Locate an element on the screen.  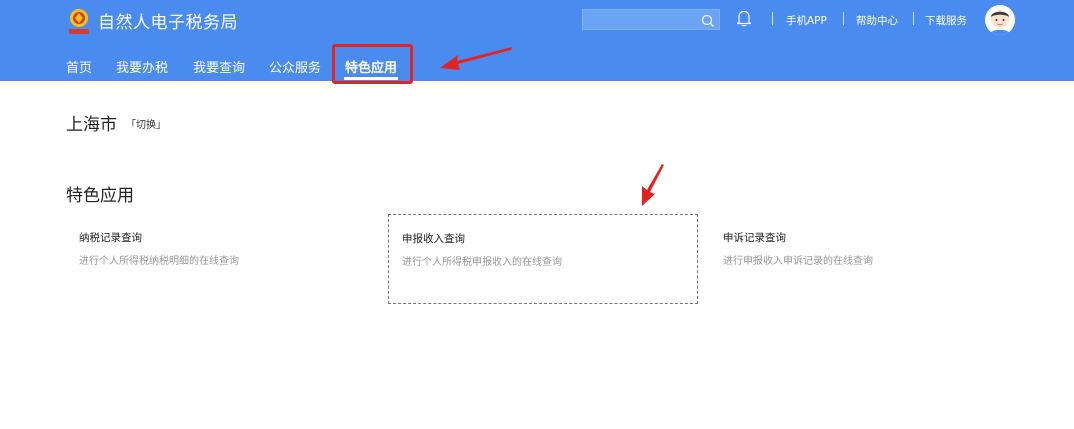
nav-query: 我要查询 is located at coordinates (219, 66).